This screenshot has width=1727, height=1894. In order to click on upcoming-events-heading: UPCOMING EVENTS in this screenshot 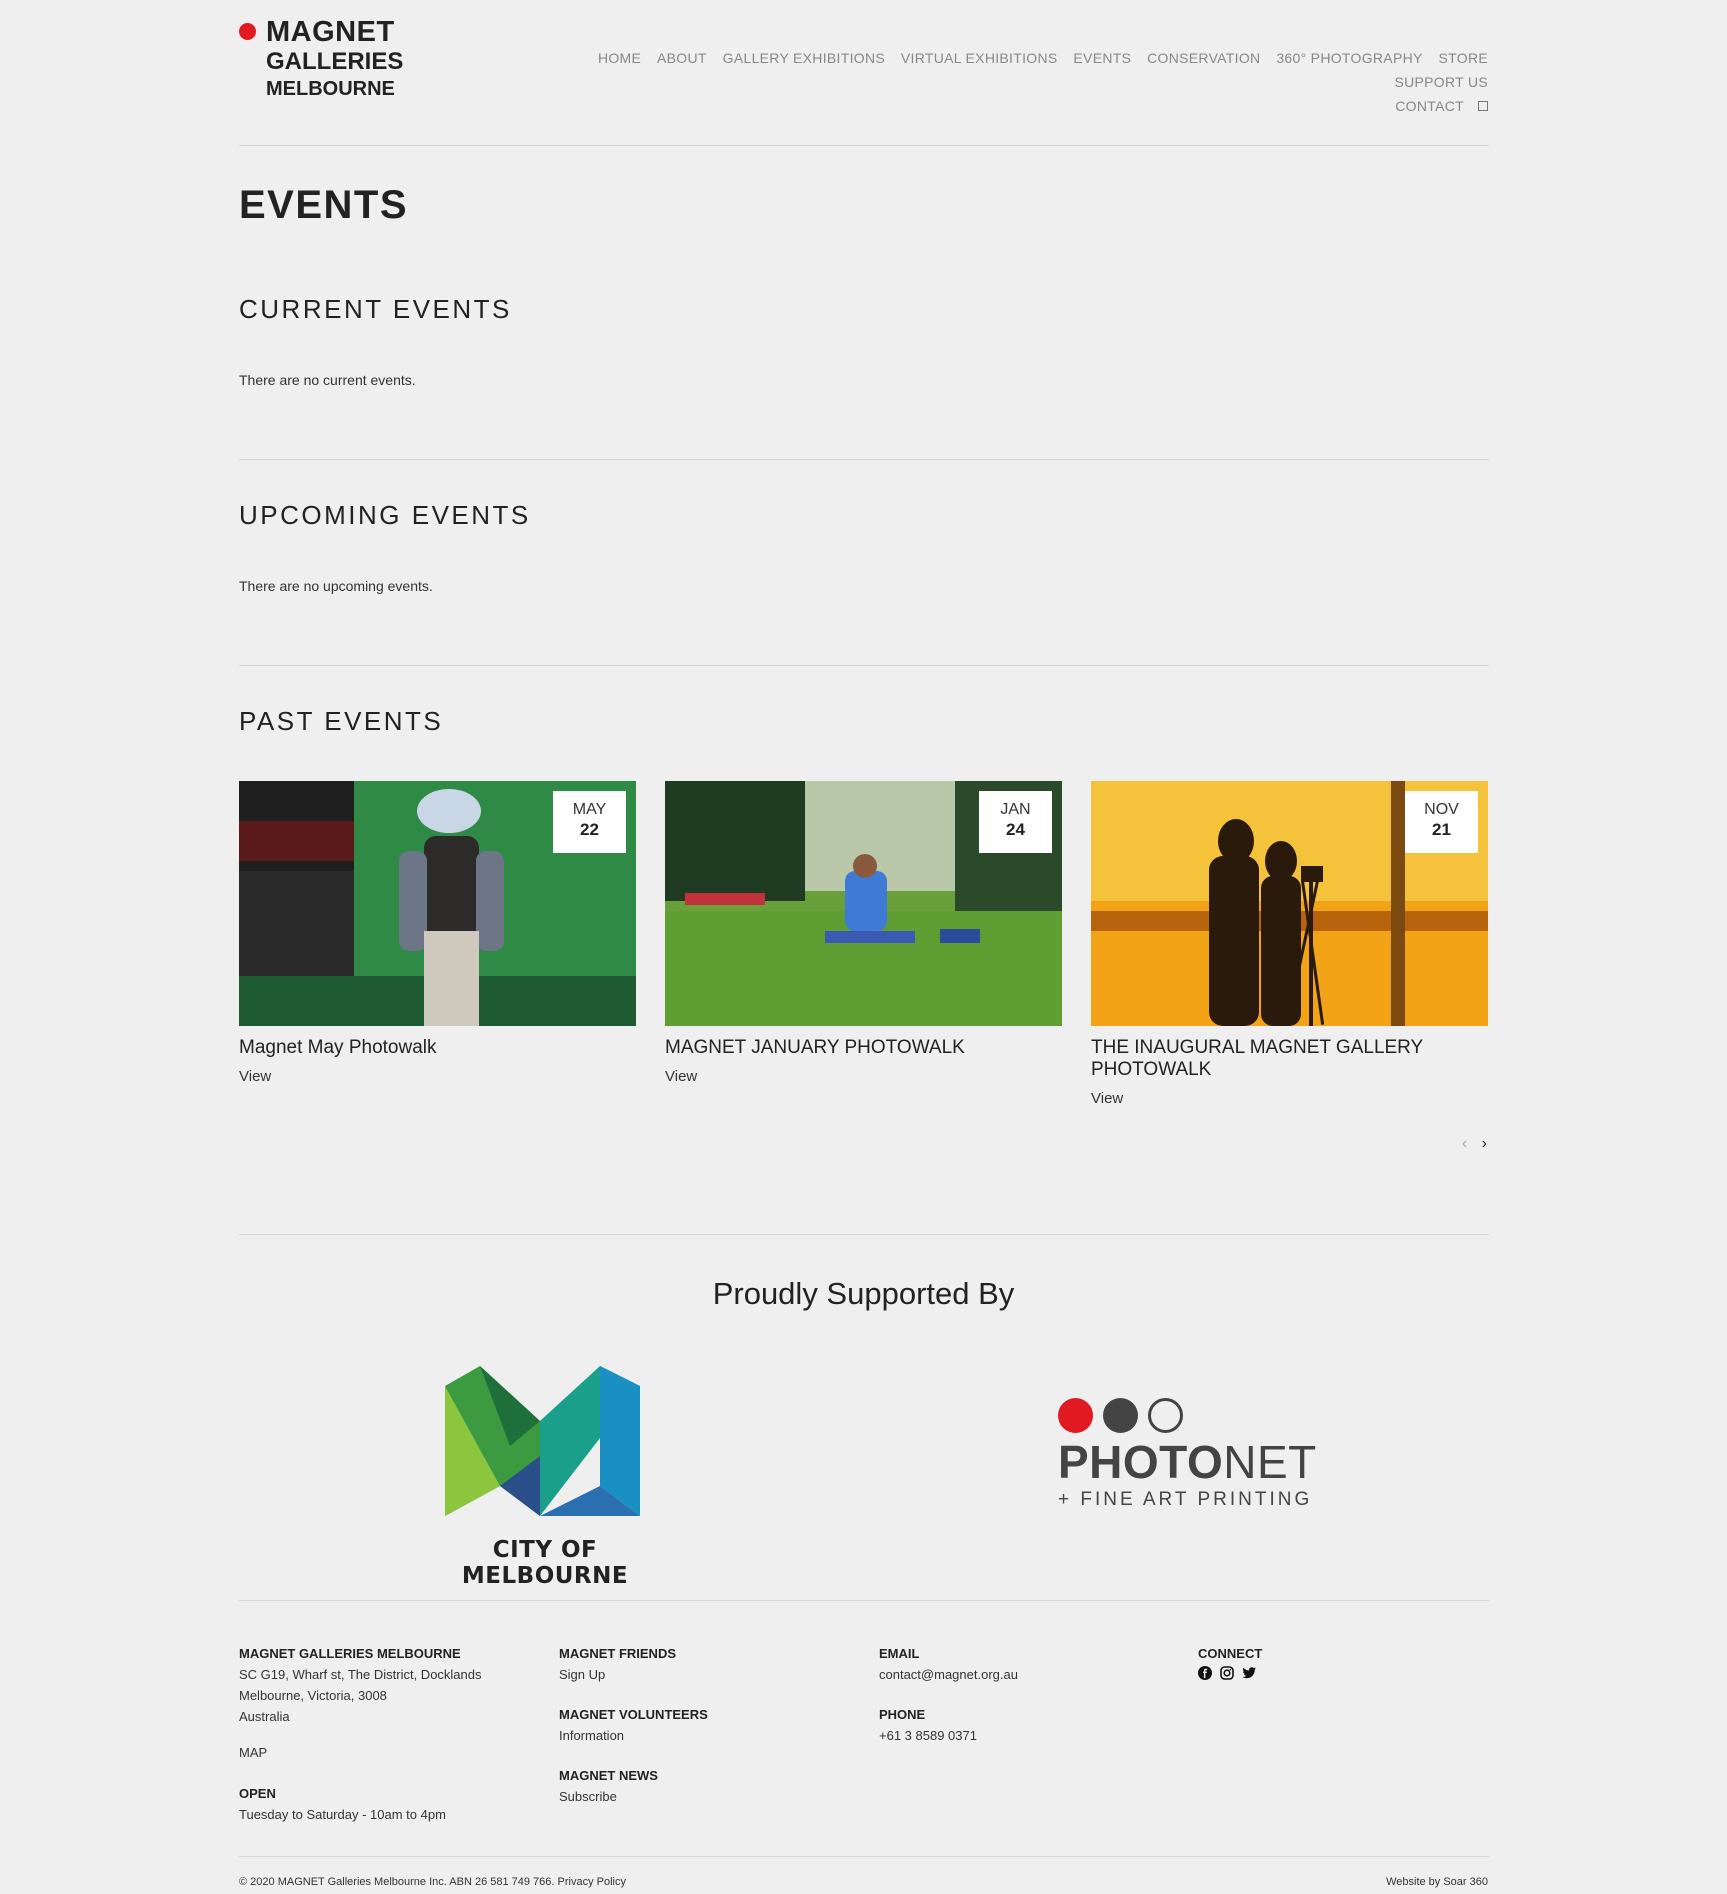, I will do `click(385, 515)`.